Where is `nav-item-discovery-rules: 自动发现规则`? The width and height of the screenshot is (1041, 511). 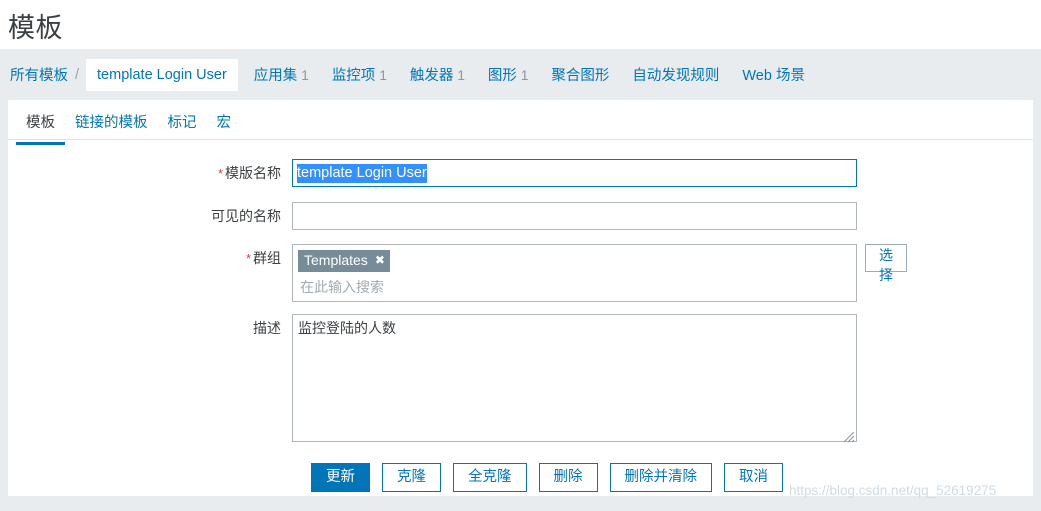 nav-item-discovery-rules: 自动发现规则 is located at coordinates (675, 74).